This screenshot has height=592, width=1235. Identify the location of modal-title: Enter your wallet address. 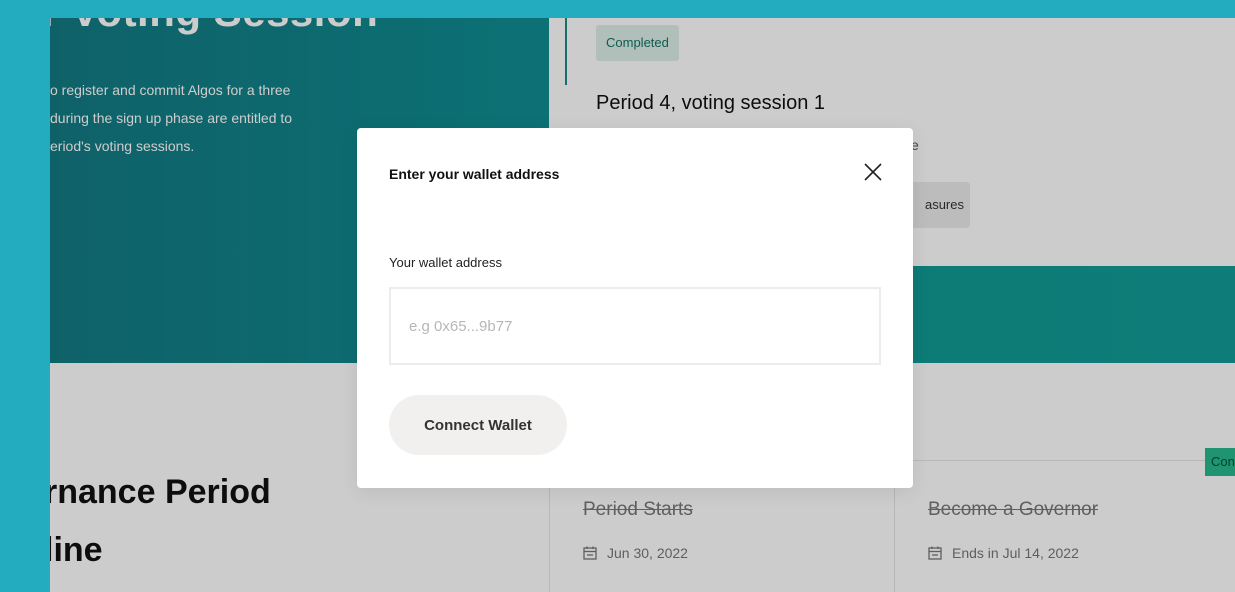
(474, 174).